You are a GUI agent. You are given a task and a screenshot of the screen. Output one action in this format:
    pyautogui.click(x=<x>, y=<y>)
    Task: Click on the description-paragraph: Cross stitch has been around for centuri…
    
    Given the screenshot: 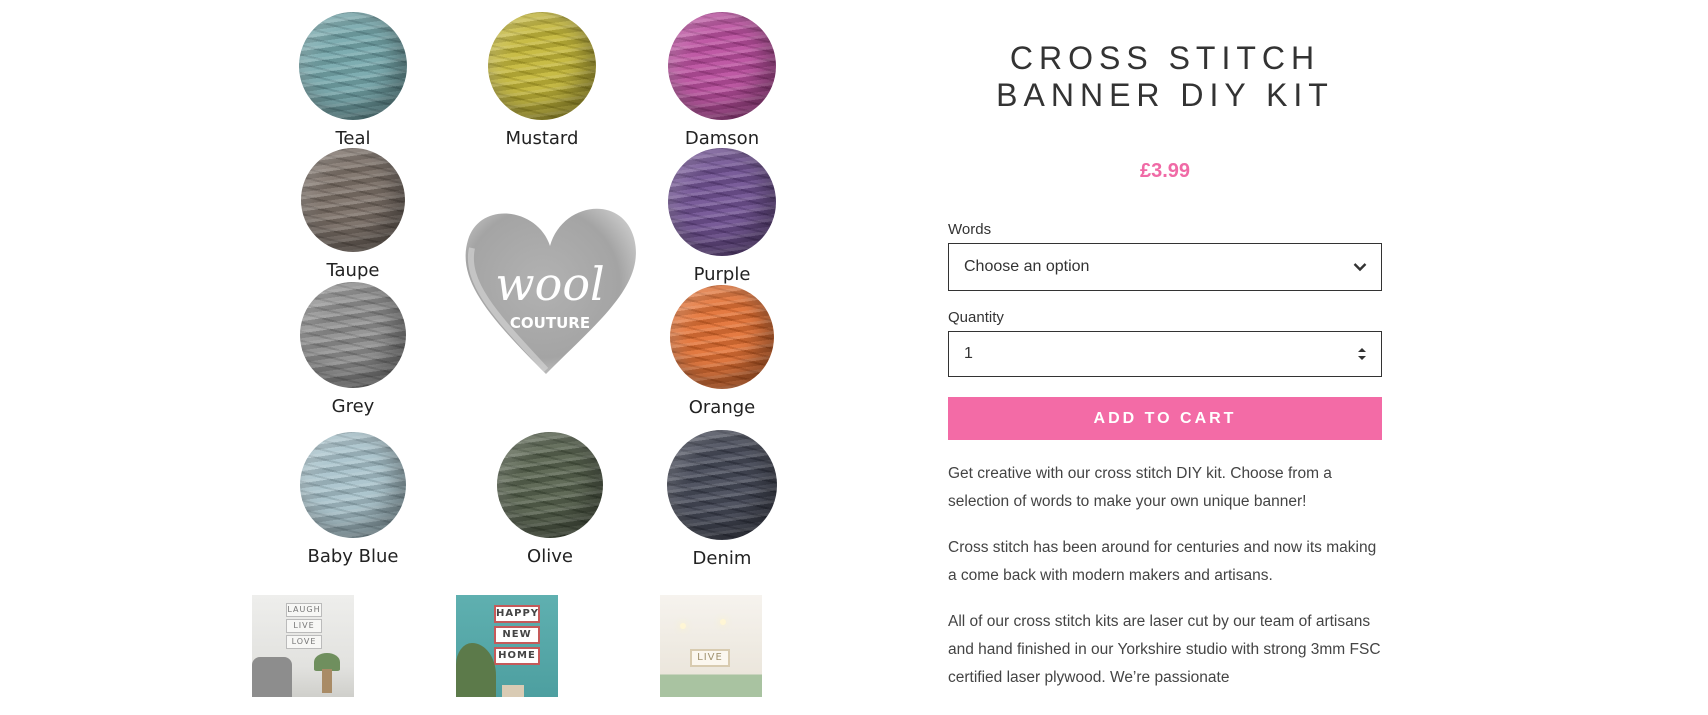 What is the action you would take?
    pyautogui.click(x=1162, y=561)
    